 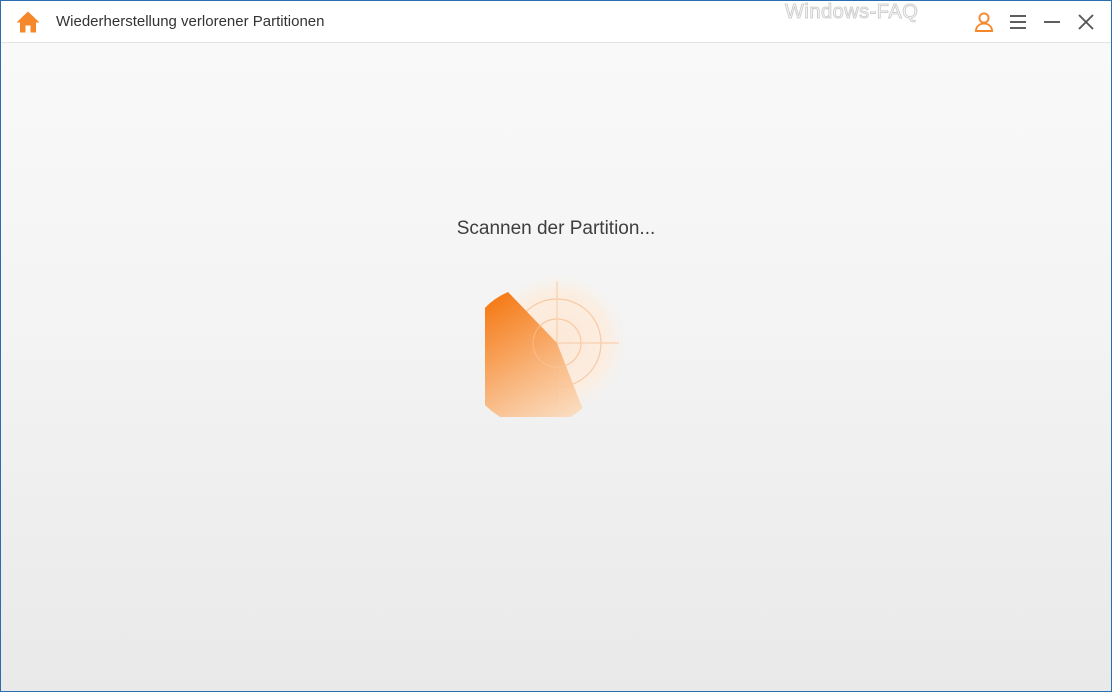 I want to click on user-icon, so click(x=984, y=22).